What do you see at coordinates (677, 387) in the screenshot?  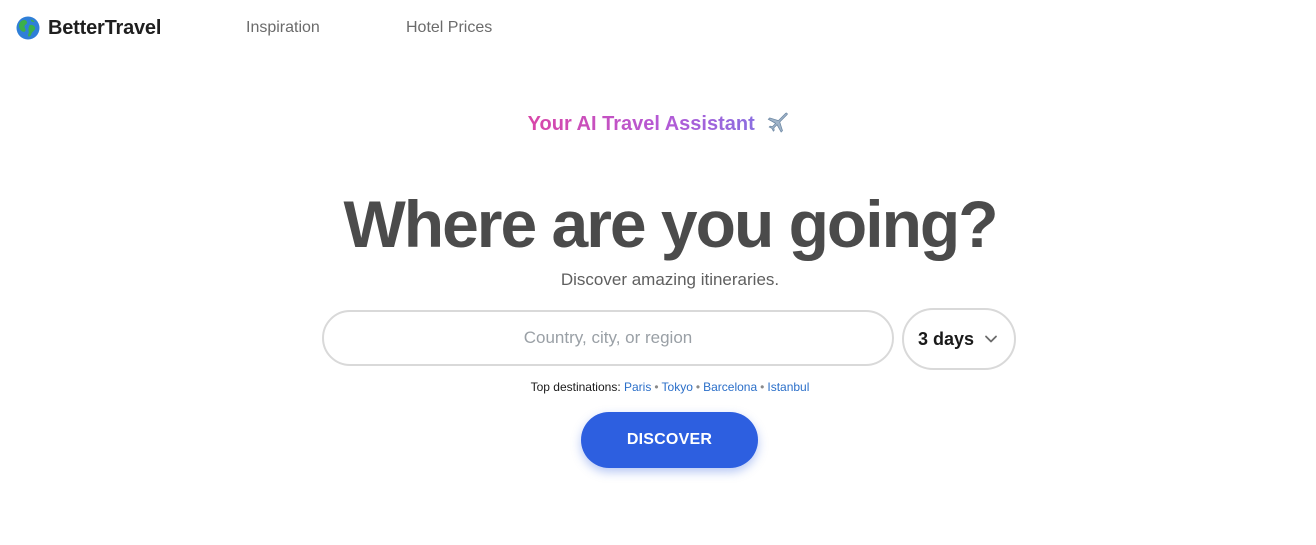 I see `destination-link-tokyo: Tokyo` at bounding box center [677, 387].